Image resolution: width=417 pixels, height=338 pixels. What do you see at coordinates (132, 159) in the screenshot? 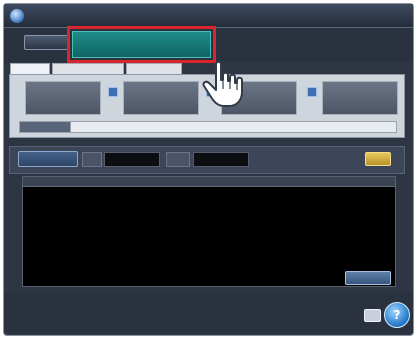
I see `search-input` at bounding box center [132, 159].